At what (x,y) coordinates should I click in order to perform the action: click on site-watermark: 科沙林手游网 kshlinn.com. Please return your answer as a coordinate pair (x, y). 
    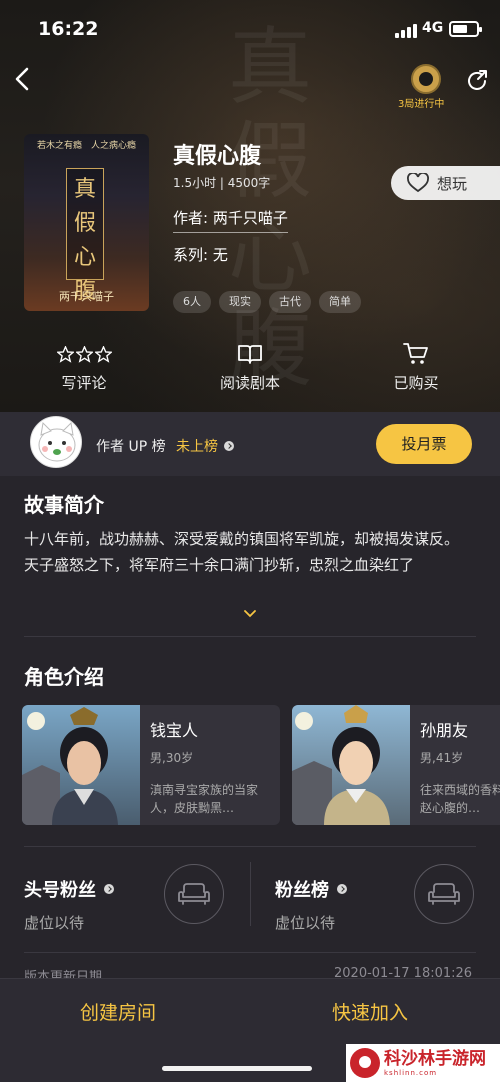
    Looking at the image, I should click on (423, 1063).